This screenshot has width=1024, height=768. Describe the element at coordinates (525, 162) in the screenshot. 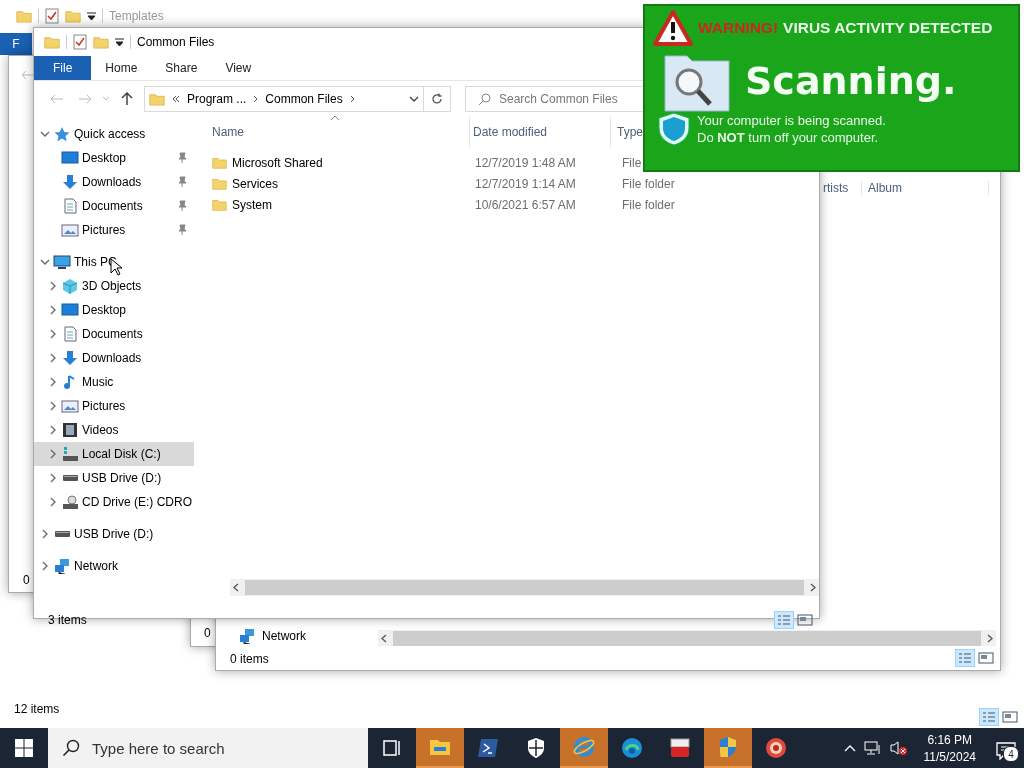

I see `date-cell-text: 12/7/2019 1:48 AM` at that location.